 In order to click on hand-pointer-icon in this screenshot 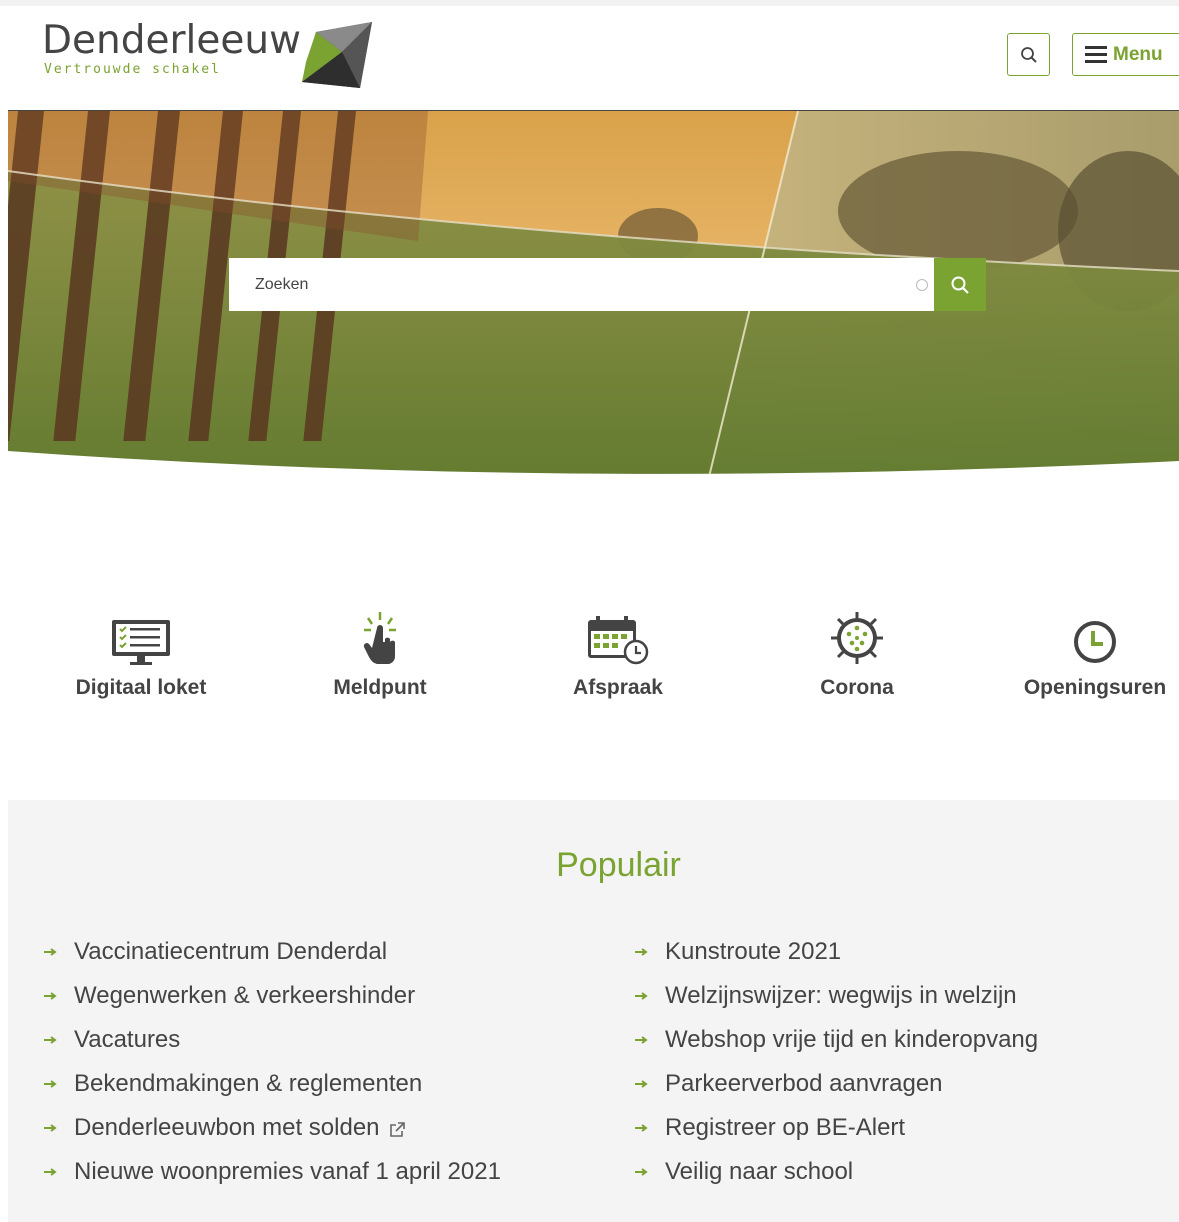, I will do `click(379, 638)`.